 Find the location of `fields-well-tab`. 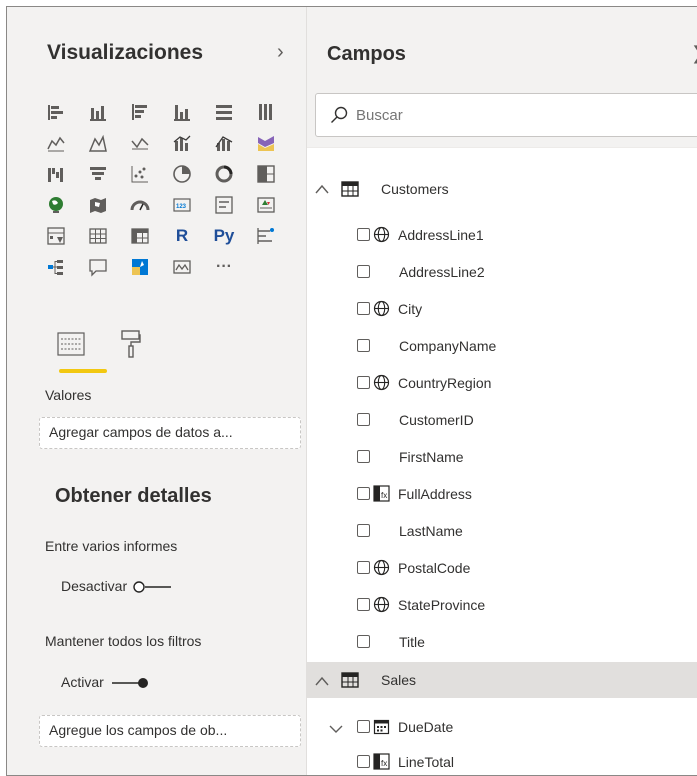

fields-well-tab is located at coordinates (71, 346).